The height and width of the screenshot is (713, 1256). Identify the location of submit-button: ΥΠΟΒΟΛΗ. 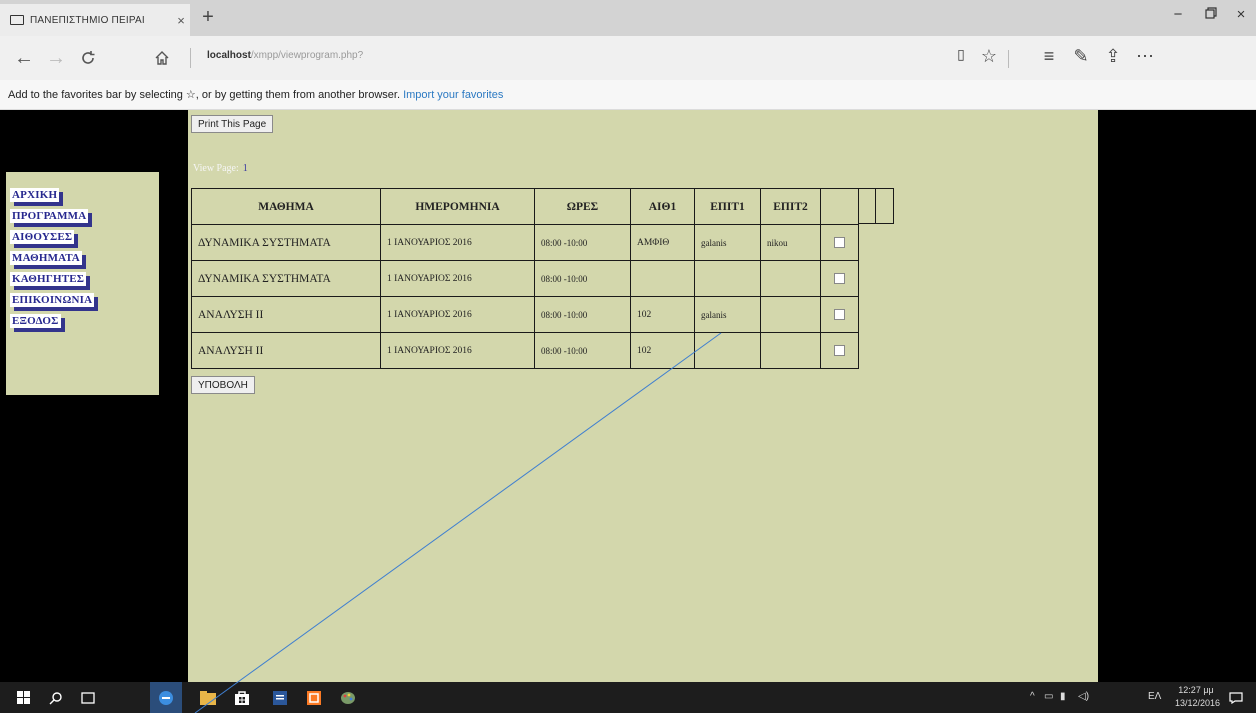
(223, 385).